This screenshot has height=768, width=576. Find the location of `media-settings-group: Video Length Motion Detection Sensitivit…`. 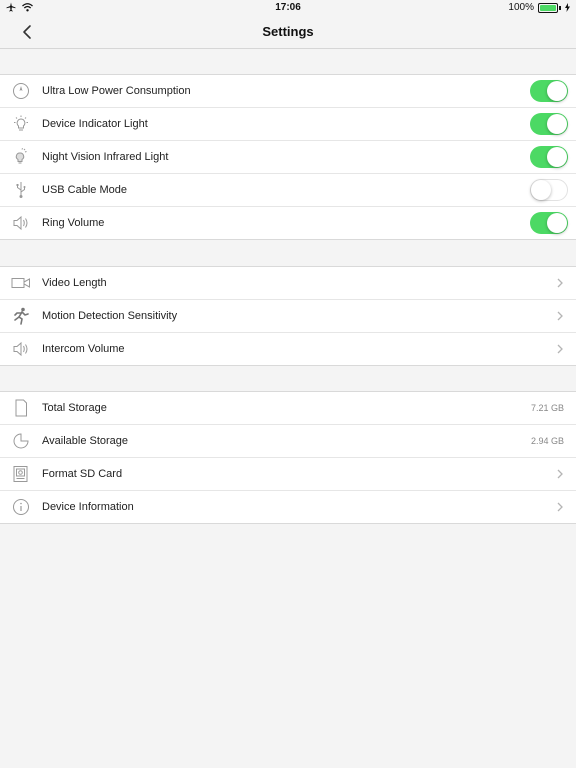

media-settings-group: Video Length Motion Detection Sensitivit… is located at coordinates (288, 316).